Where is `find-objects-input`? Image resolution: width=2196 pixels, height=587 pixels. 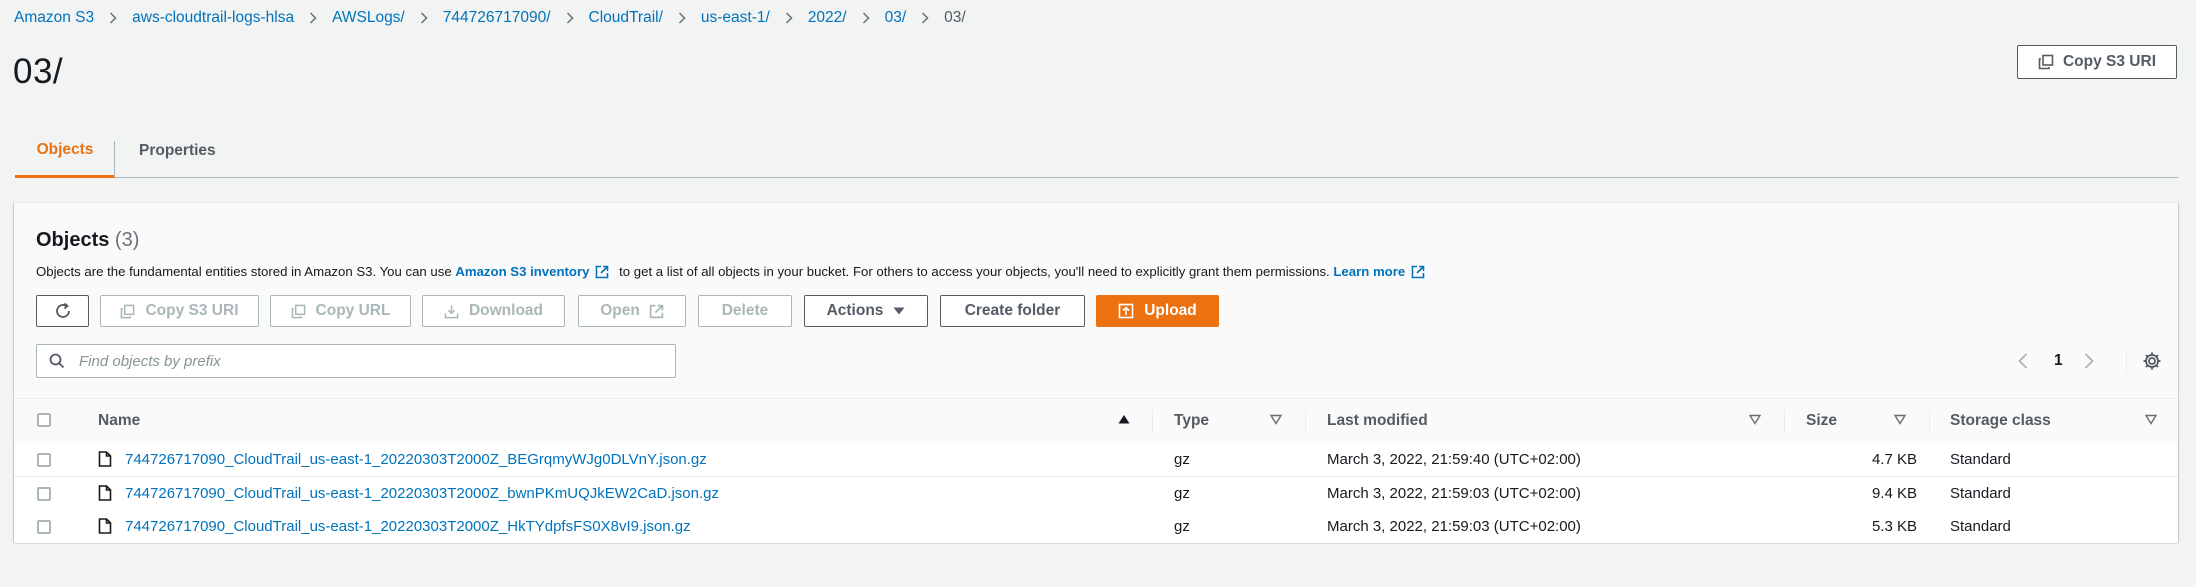
find-objects-input is located at coordinates (369, 361).